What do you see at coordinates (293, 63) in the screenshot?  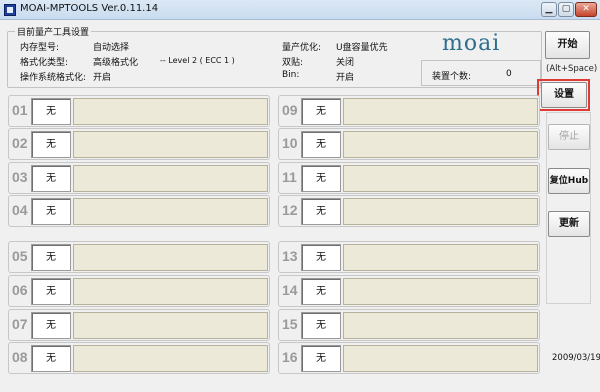 I see `dual-label: 双贴:` at bounding box center [293, 63].